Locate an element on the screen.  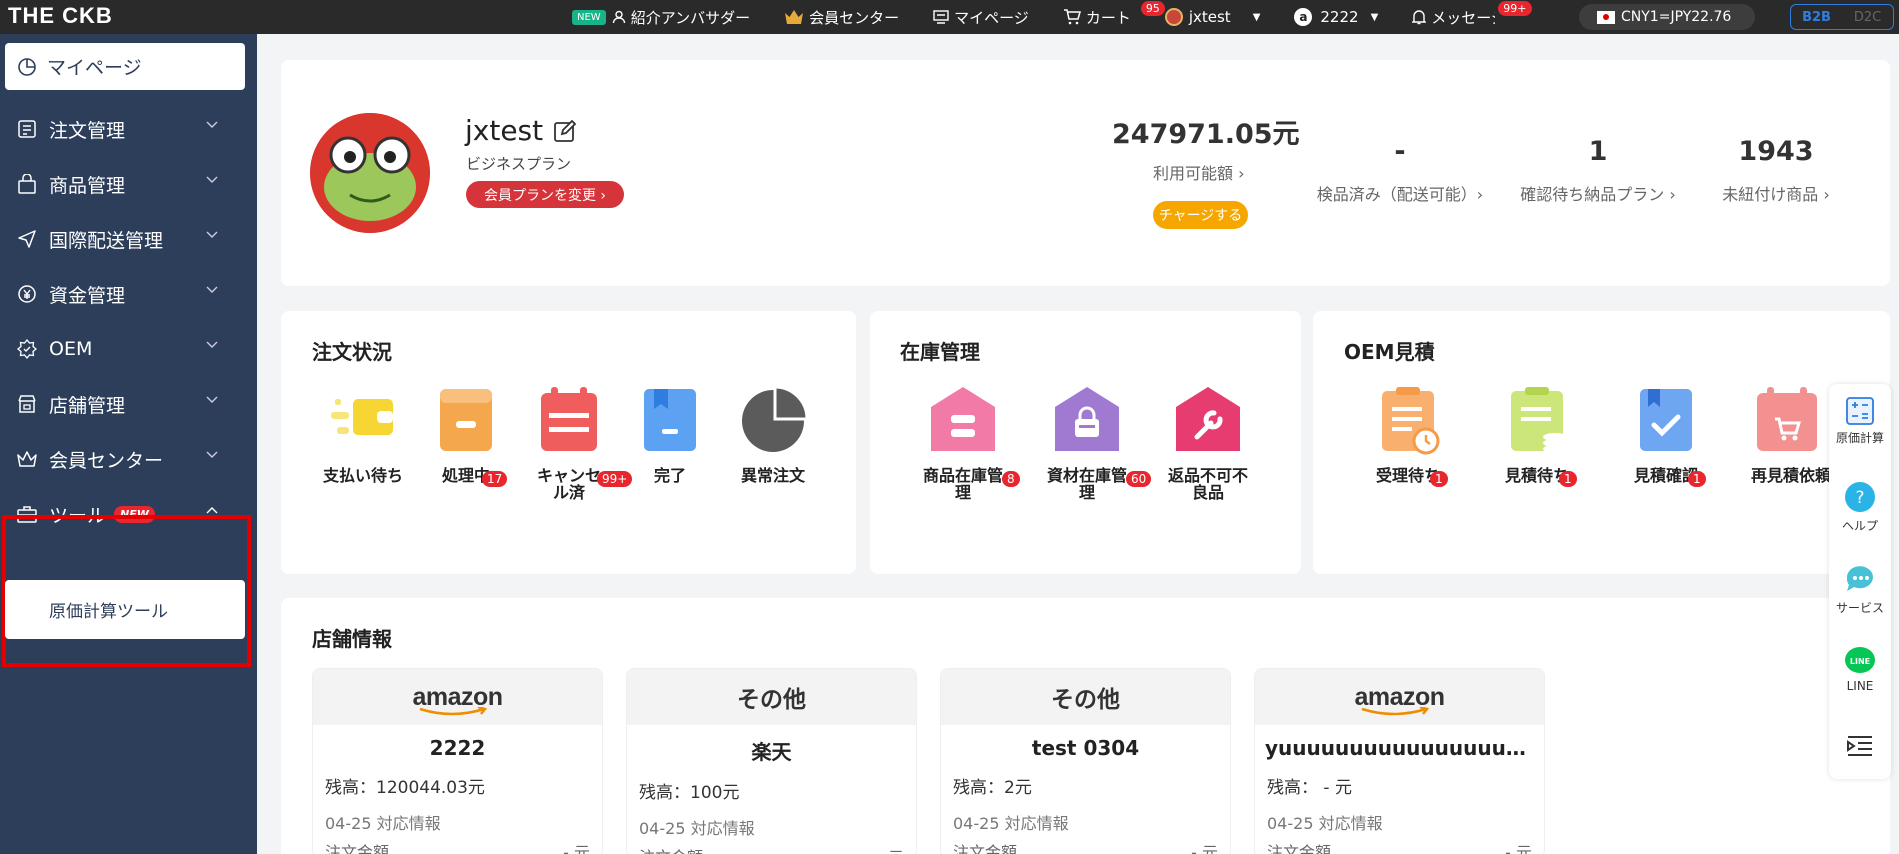
warehouse-bag-icon is located at coordinates (1086, 419).